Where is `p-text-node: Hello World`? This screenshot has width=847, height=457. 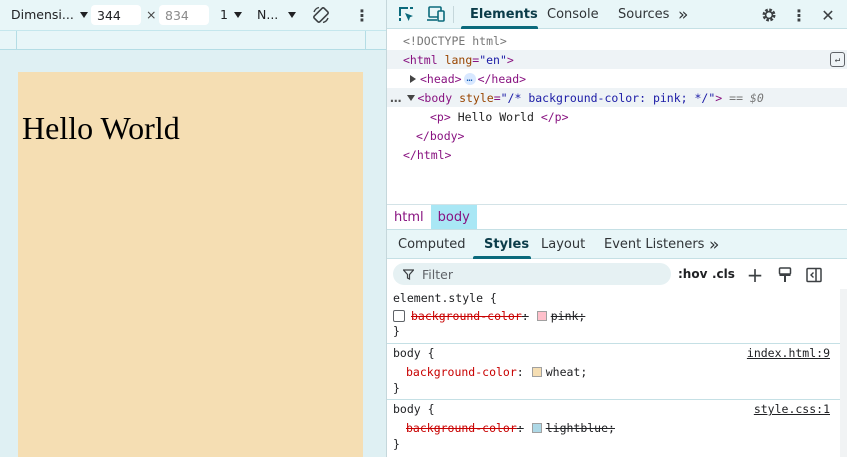
p-text-node: Hello World is located at coordinates (495, 116).